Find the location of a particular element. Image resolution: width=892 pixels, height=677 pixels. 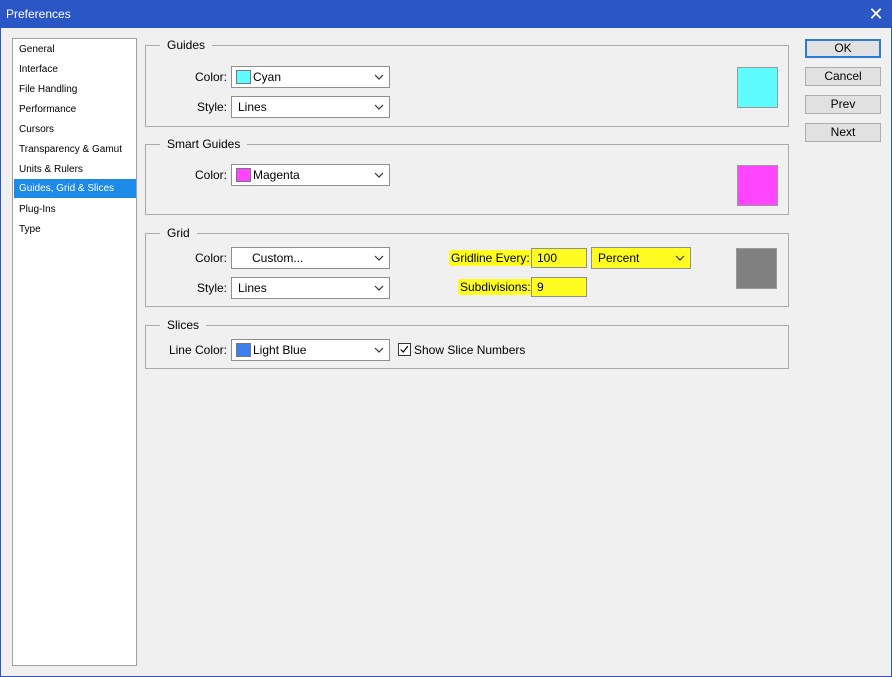

nav-item-type: Type is located at coordinates (75, 229).